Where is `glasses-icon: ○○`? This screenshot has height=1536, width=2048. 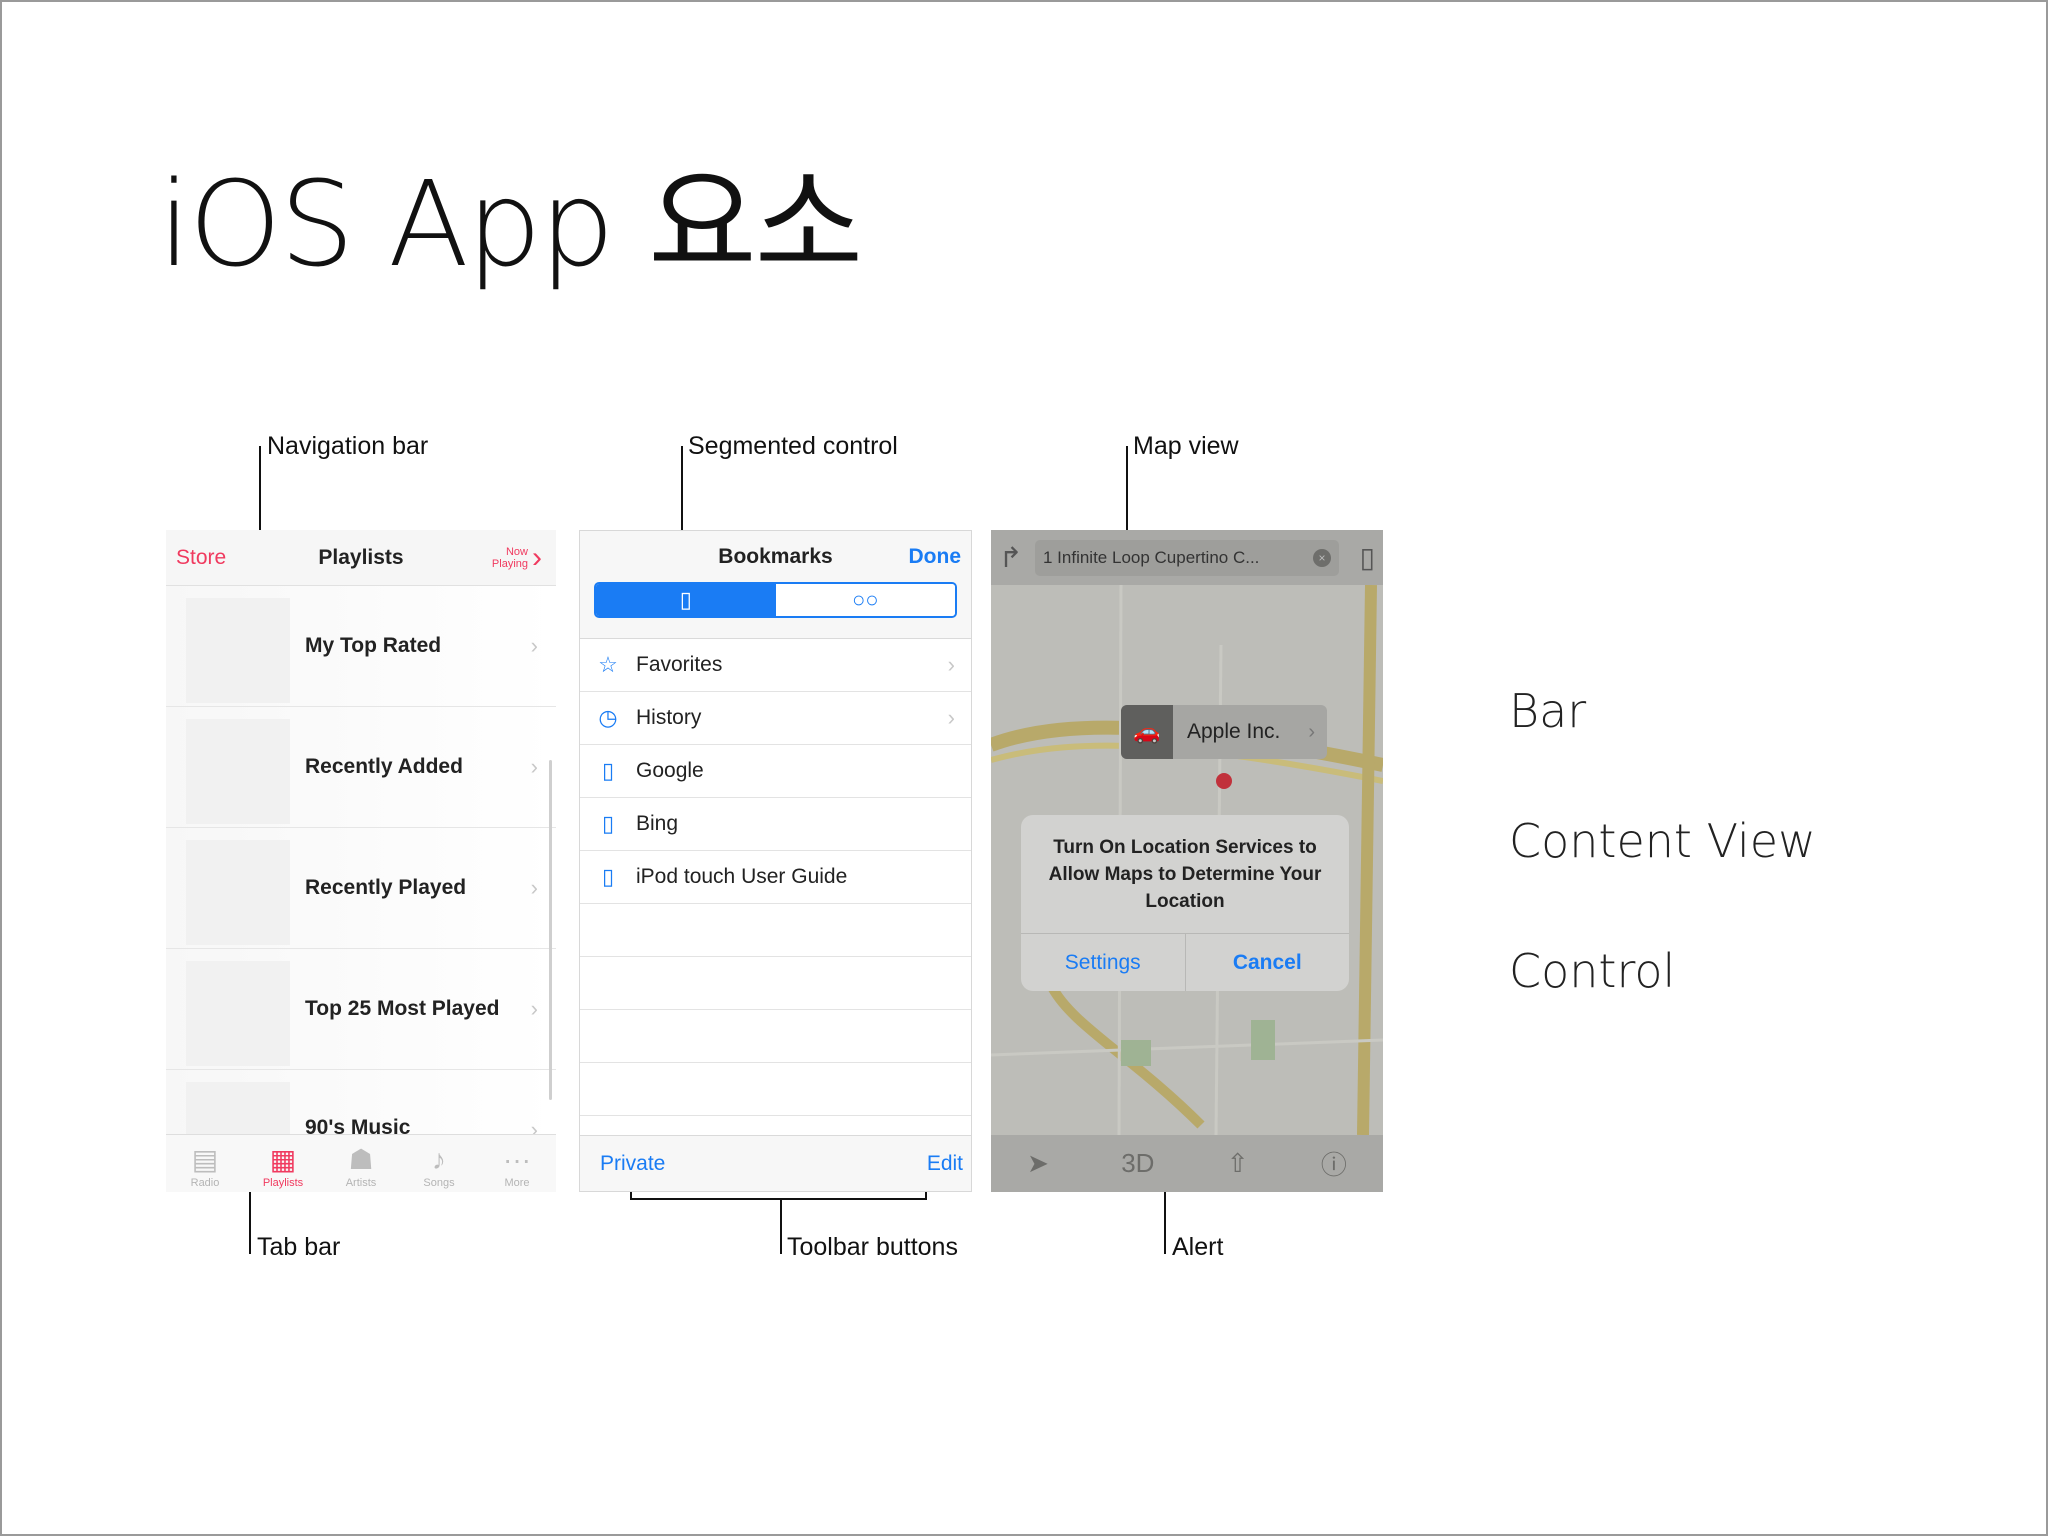
glasses-icon: ○○ is located at coordinates (865, 599).